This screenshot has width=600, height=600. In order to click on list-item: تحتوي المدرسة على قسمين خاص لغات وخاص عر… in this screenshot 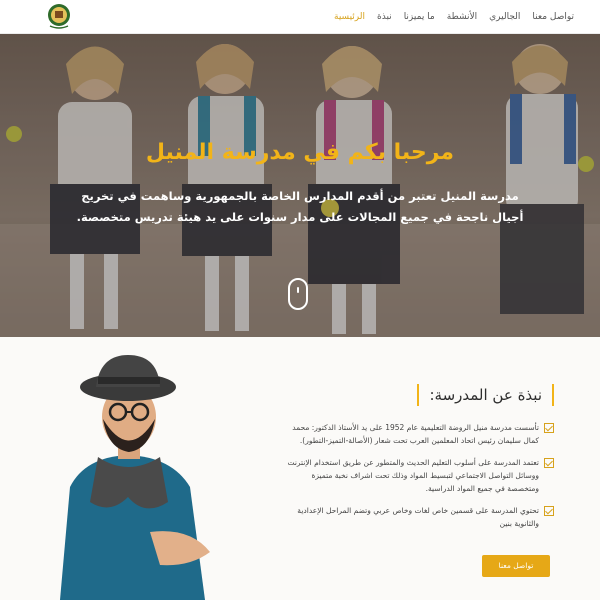, I will do `click(419, 517)`.